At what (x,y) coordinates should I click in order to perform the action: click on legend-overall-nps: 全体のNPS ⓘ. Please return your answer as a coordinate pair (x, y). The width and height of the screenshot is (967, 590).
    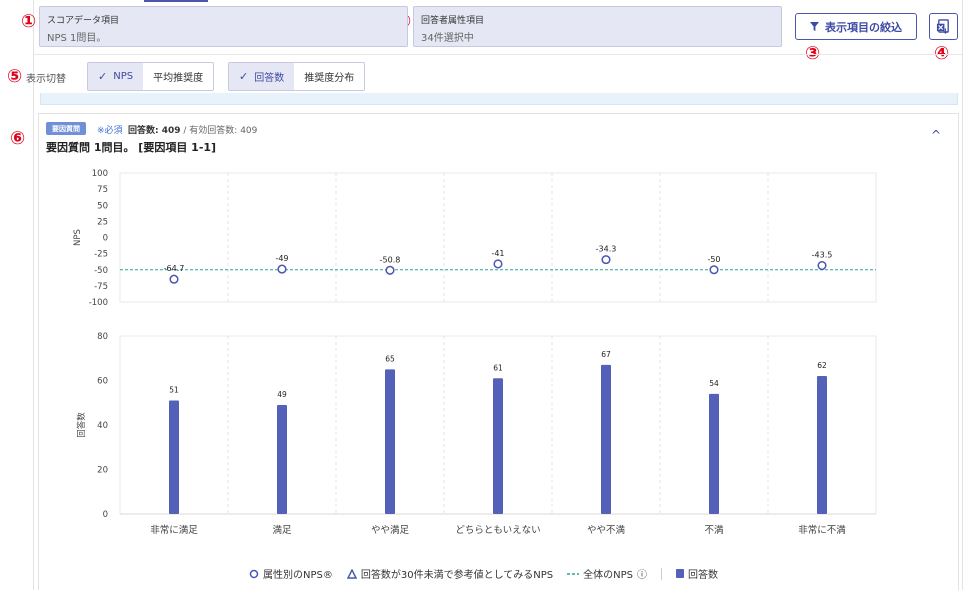
    Looking at the image, I should click on (607, 573).